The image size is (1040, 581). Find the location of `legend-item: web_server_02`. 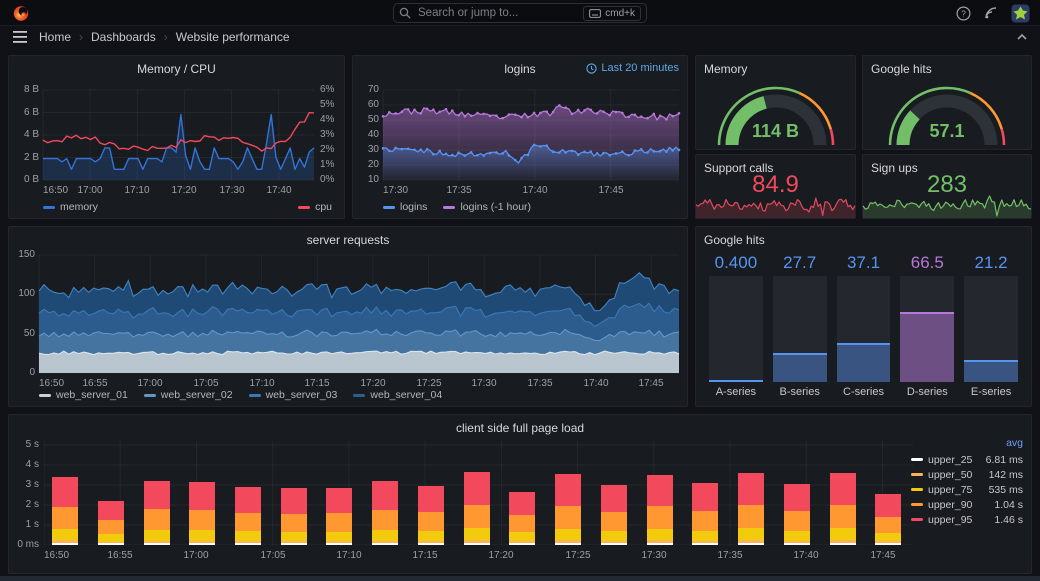

legend-item: web_server_02 is located at coordinates (188, 395).